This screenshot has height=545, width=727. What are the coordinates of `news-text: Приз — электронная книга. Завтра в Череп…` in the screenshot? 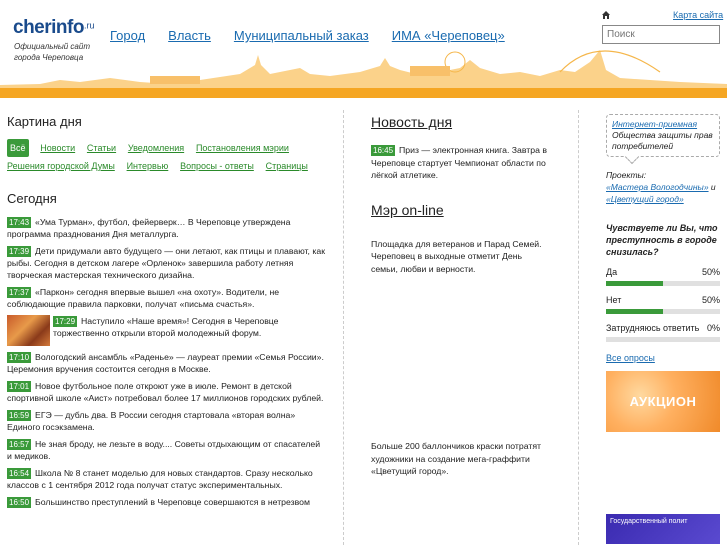 It's located at (459, 162).